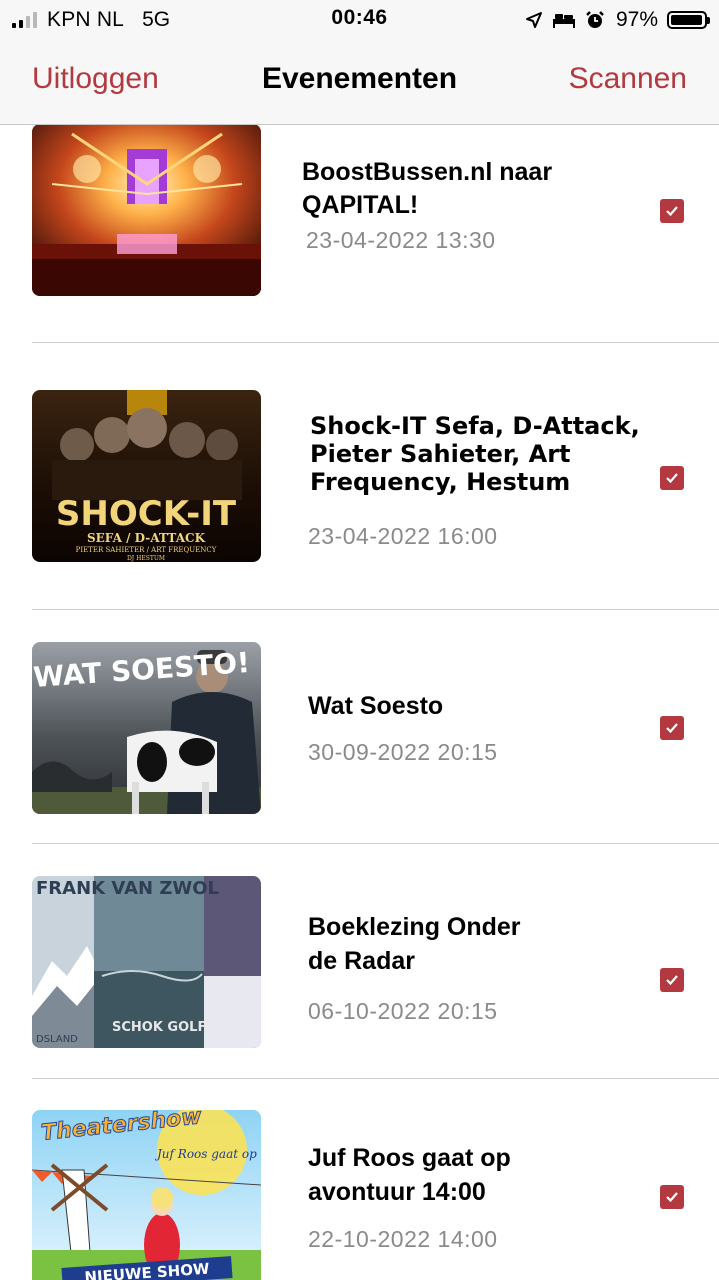 Image resolution: width=719 pixels, height=1280 pixels. I want to click on concert-stage-image, so click(146, 210).